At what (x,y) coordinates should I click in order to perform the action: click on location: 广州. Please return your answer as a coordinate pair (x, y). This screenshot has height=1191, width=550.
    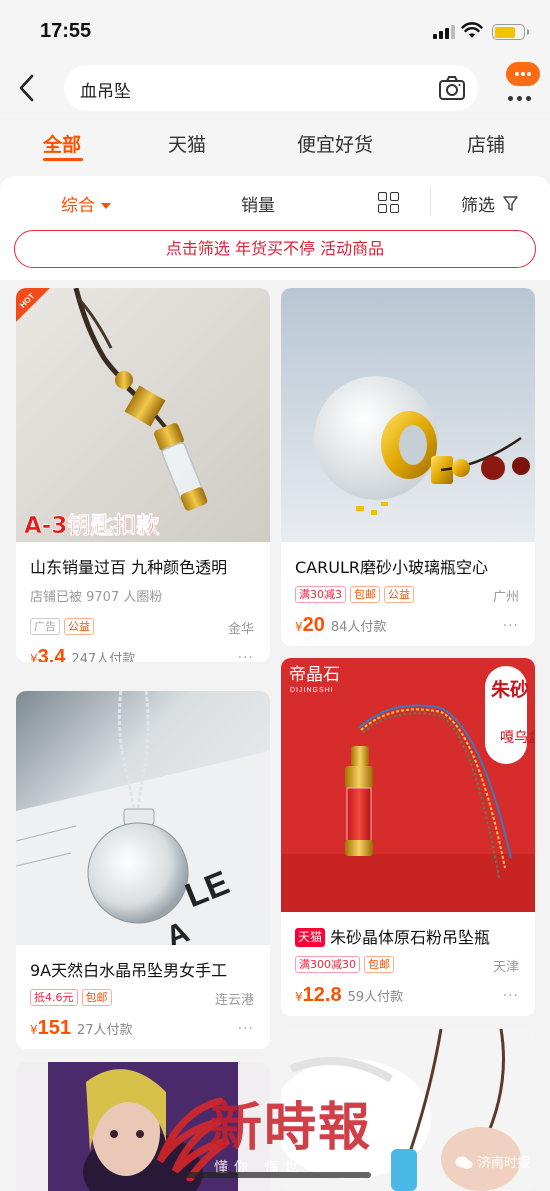
    Looking at the image, I should click on (505, 597).